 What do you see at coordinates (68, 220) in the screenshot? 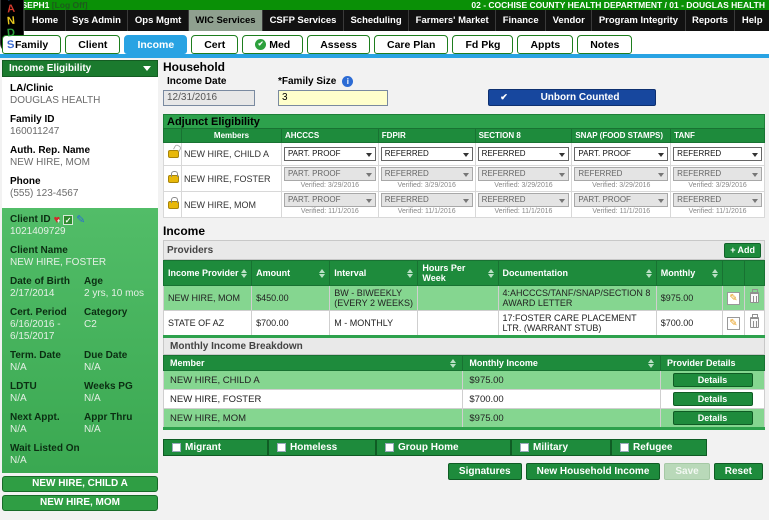
I see `verified-check-icon: ✓` at bounding box center [68, 220].